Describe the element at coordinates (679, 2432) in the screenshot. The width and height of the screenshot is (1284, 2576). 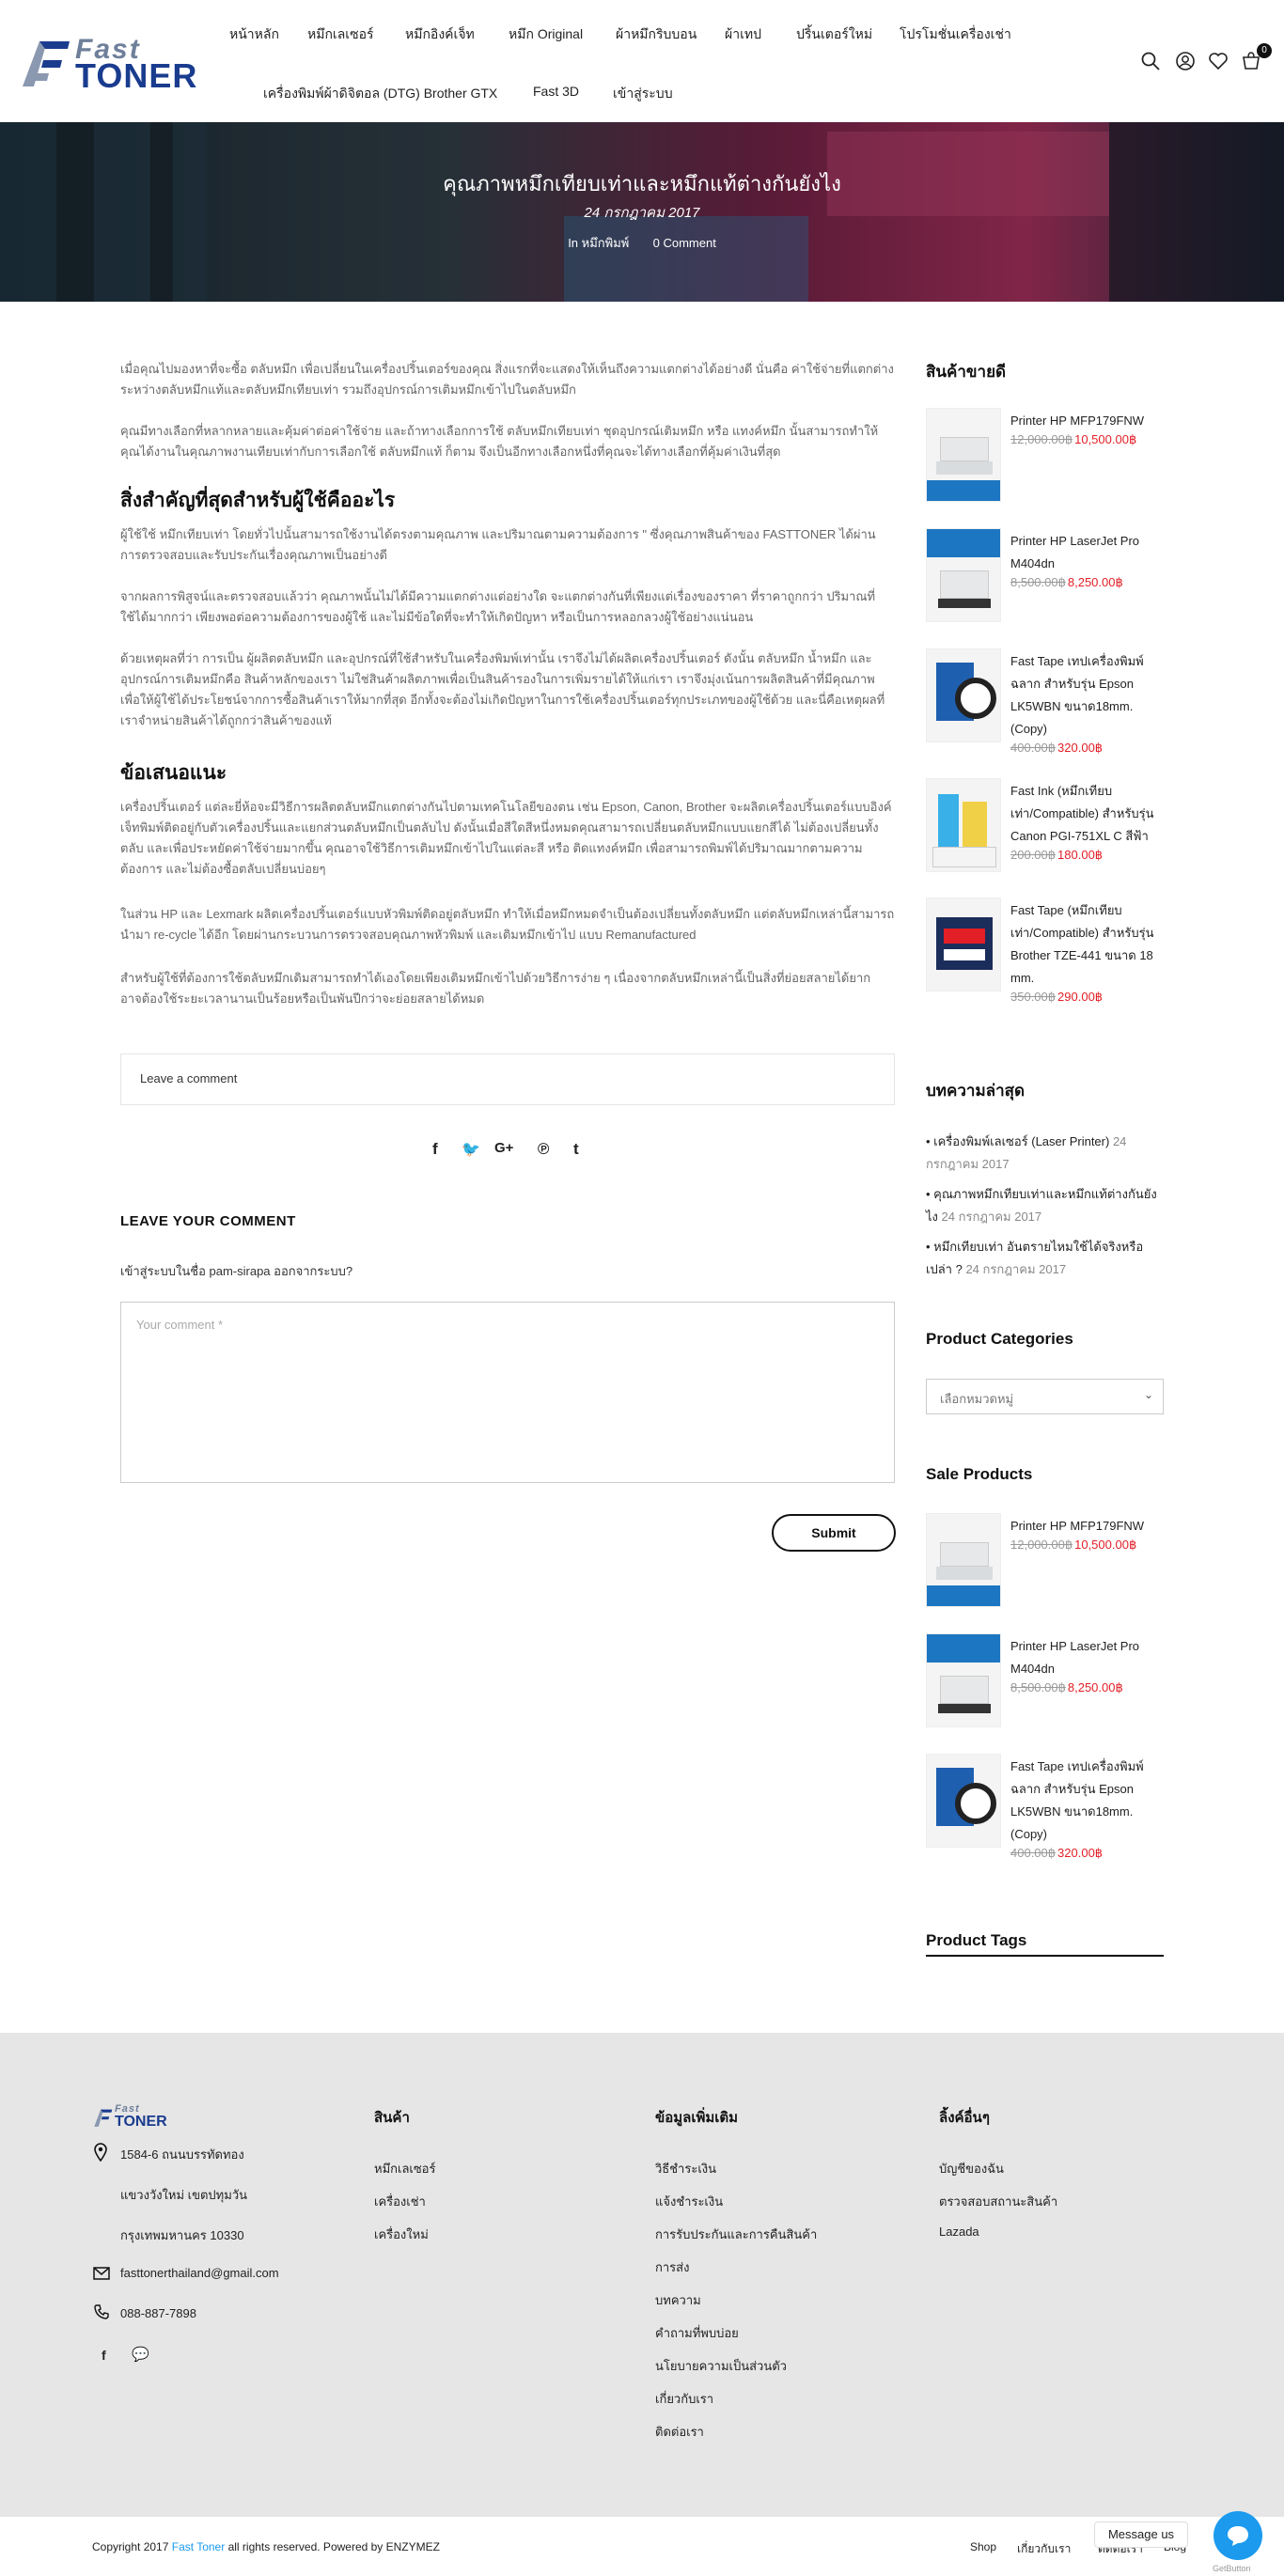
I see `footer-link: ติดต่อเรา` at that location.